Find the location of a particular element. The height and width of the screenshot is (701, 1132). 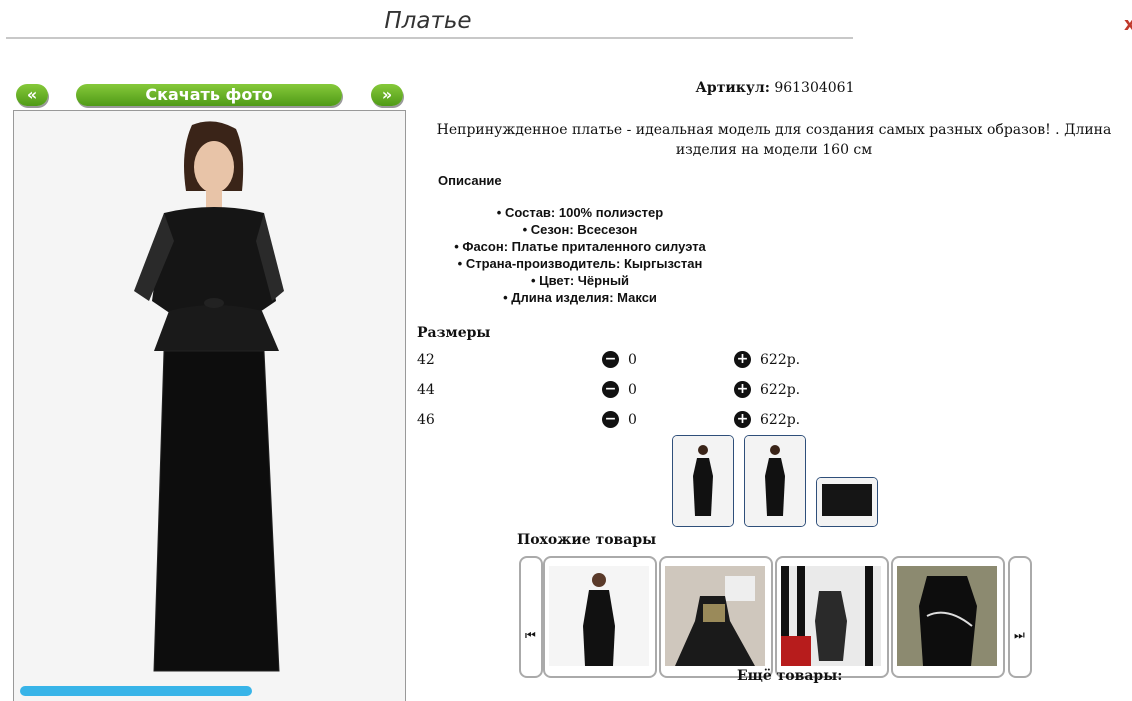

size-label: 44 is located at coordinates (426, 390).